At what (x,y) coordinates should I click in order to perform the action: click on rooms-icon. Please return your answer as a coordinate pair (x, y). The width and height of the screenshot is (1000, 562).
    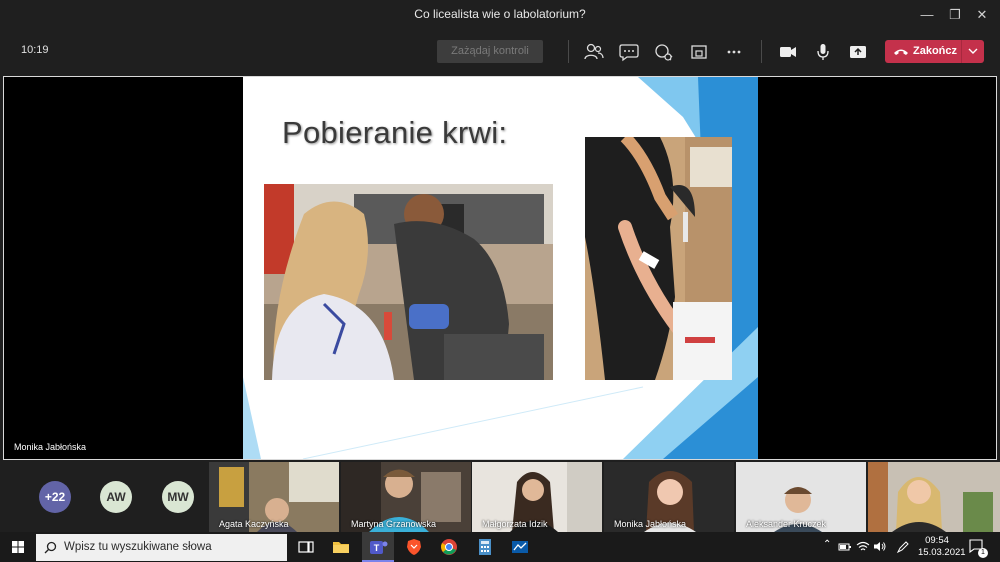
    Looking at the image, I should click on (699, 52).